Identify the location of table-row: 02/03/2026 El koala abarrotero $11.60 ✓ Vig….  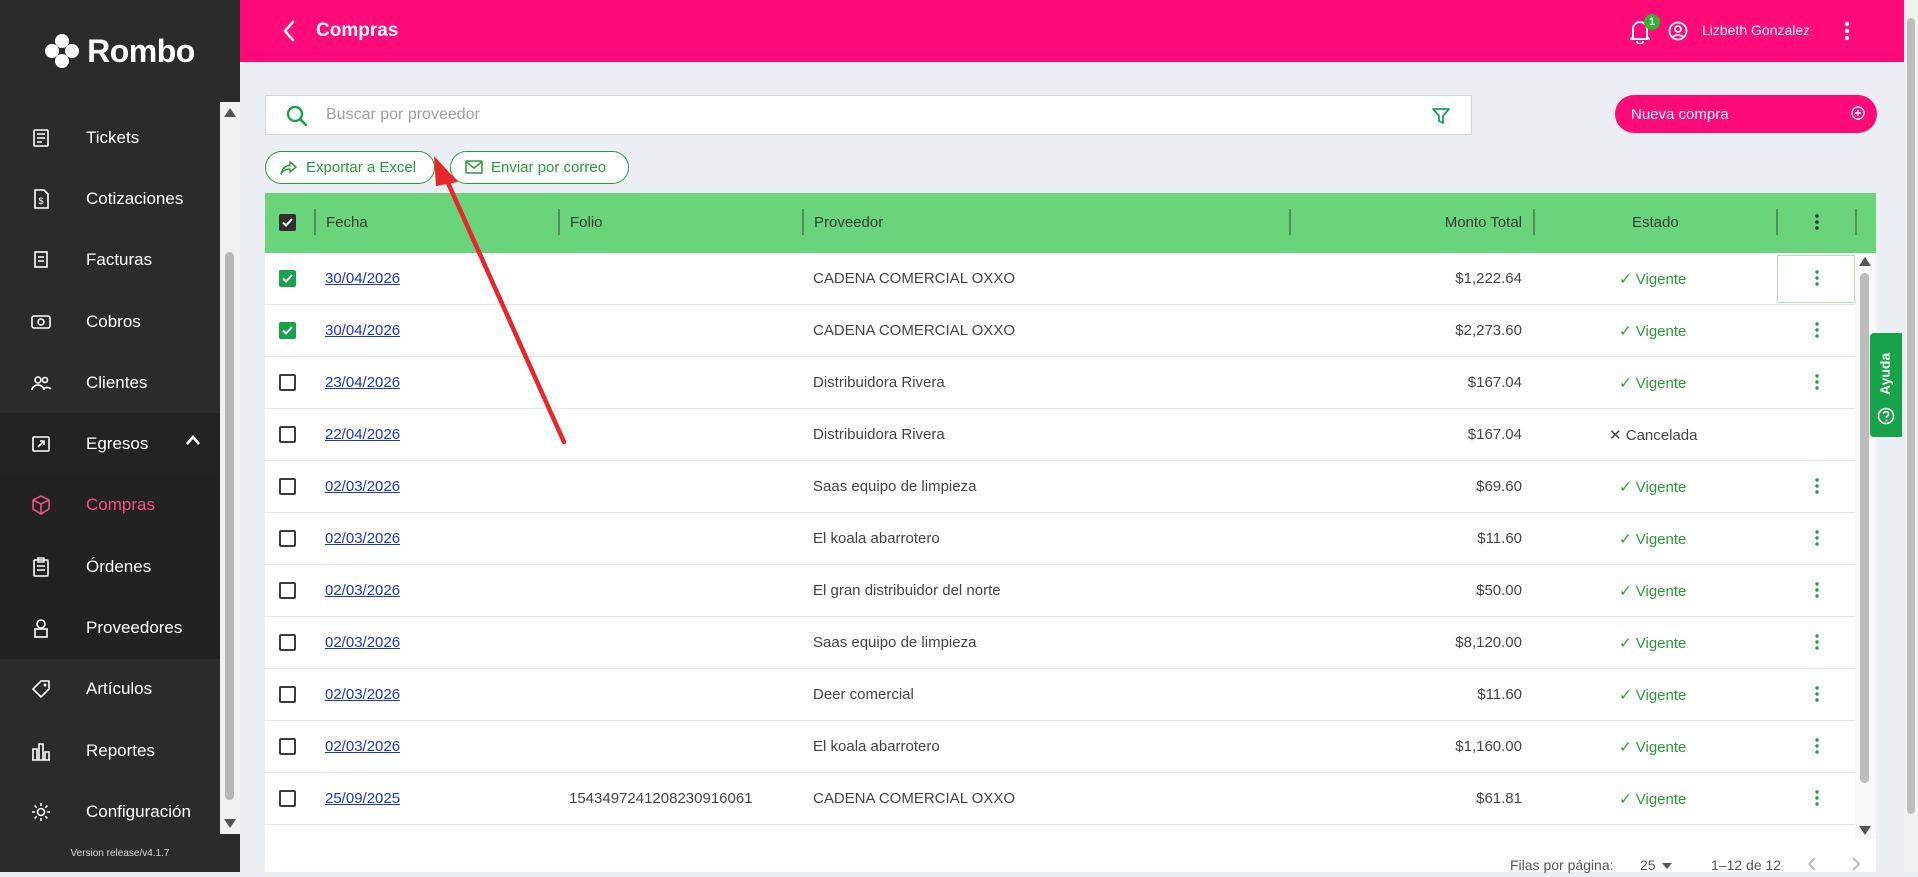
(1060, 539).